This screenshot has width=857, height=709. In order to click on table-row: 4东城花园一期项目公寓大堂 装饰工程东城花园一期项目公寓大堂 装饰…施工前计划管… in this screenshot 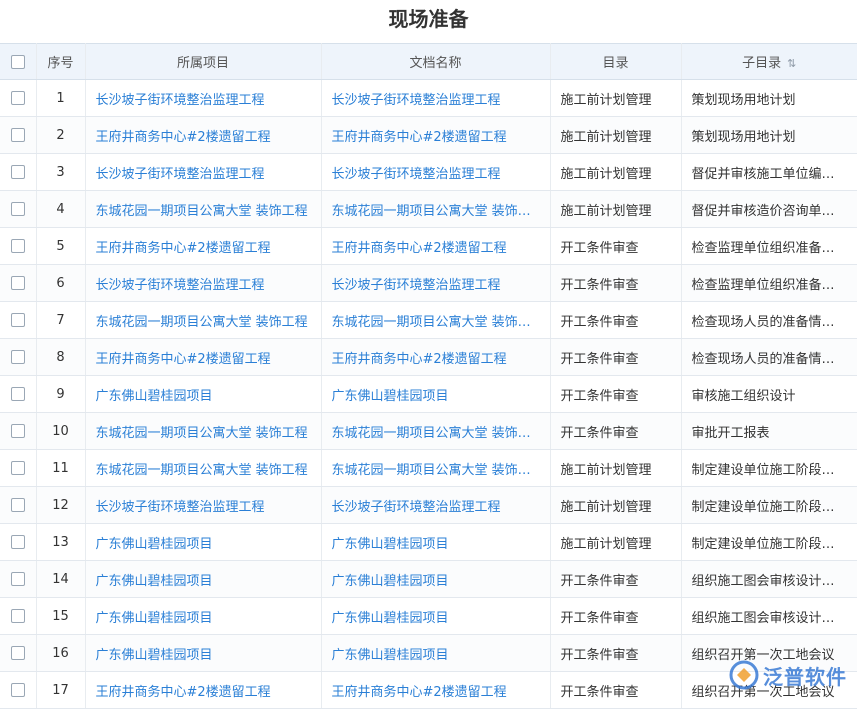, I will do `click(428, 209)`.